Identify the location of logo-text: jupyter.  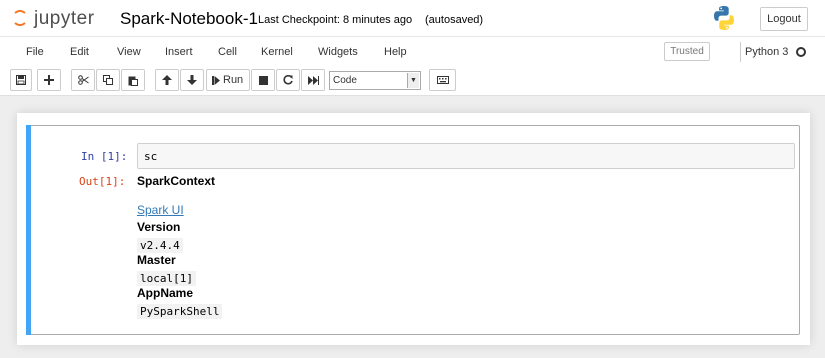
(64, 18).